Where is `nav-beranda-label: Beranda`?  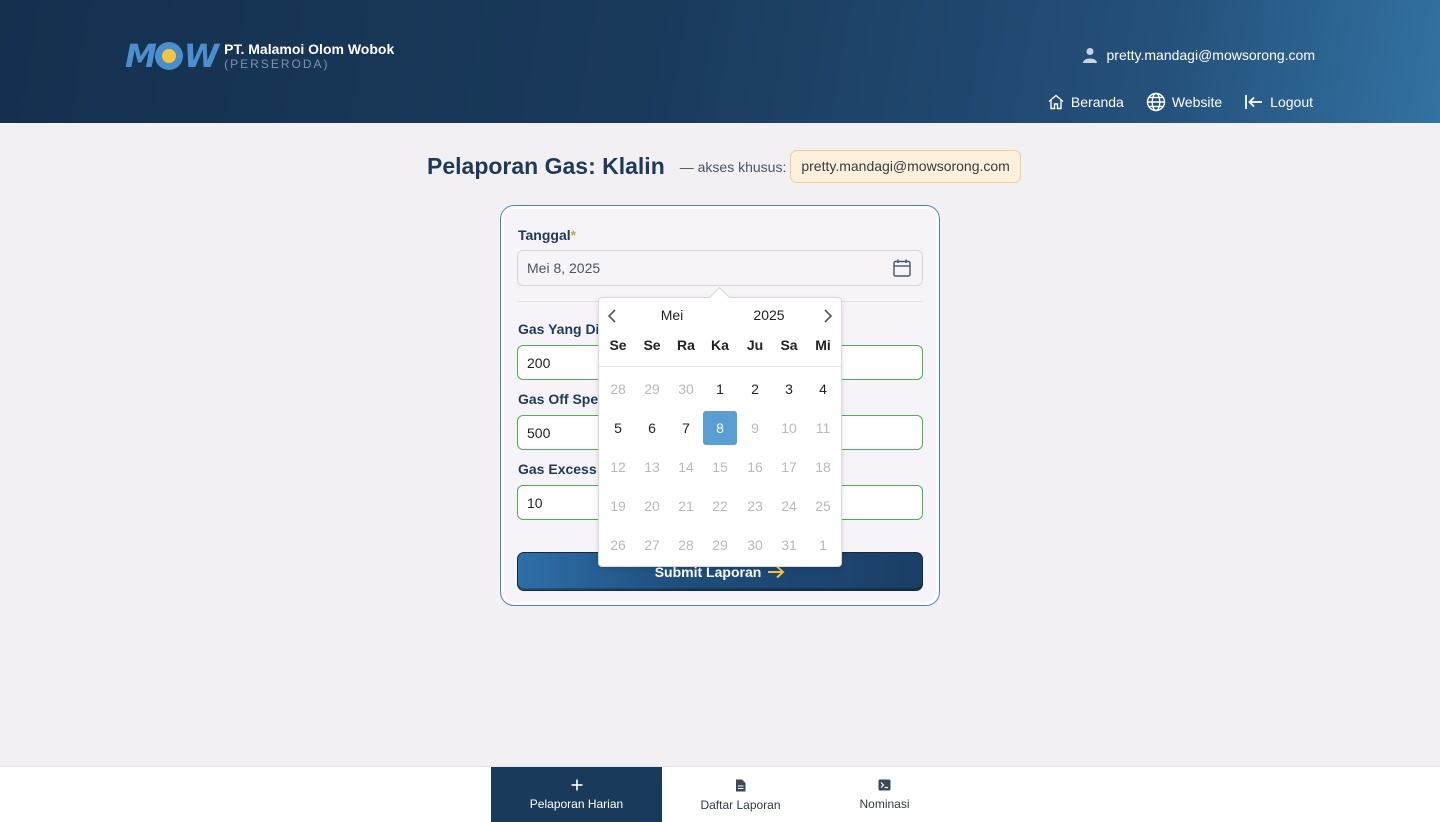
nav-beranda-label: Beranda is located at coordinates (1097, 102).